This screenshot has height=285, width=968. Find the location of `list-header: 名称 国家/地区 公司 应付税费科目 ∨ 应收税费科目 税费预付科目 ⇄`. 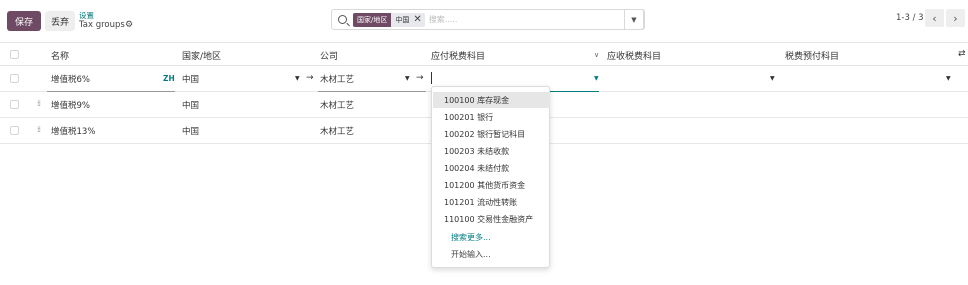

list-header: 名称 国家/地区 公司 应付税费科目 ∨ 应收税费科目 税费预付科目 ⇄ is located at coordinates (484, 54).